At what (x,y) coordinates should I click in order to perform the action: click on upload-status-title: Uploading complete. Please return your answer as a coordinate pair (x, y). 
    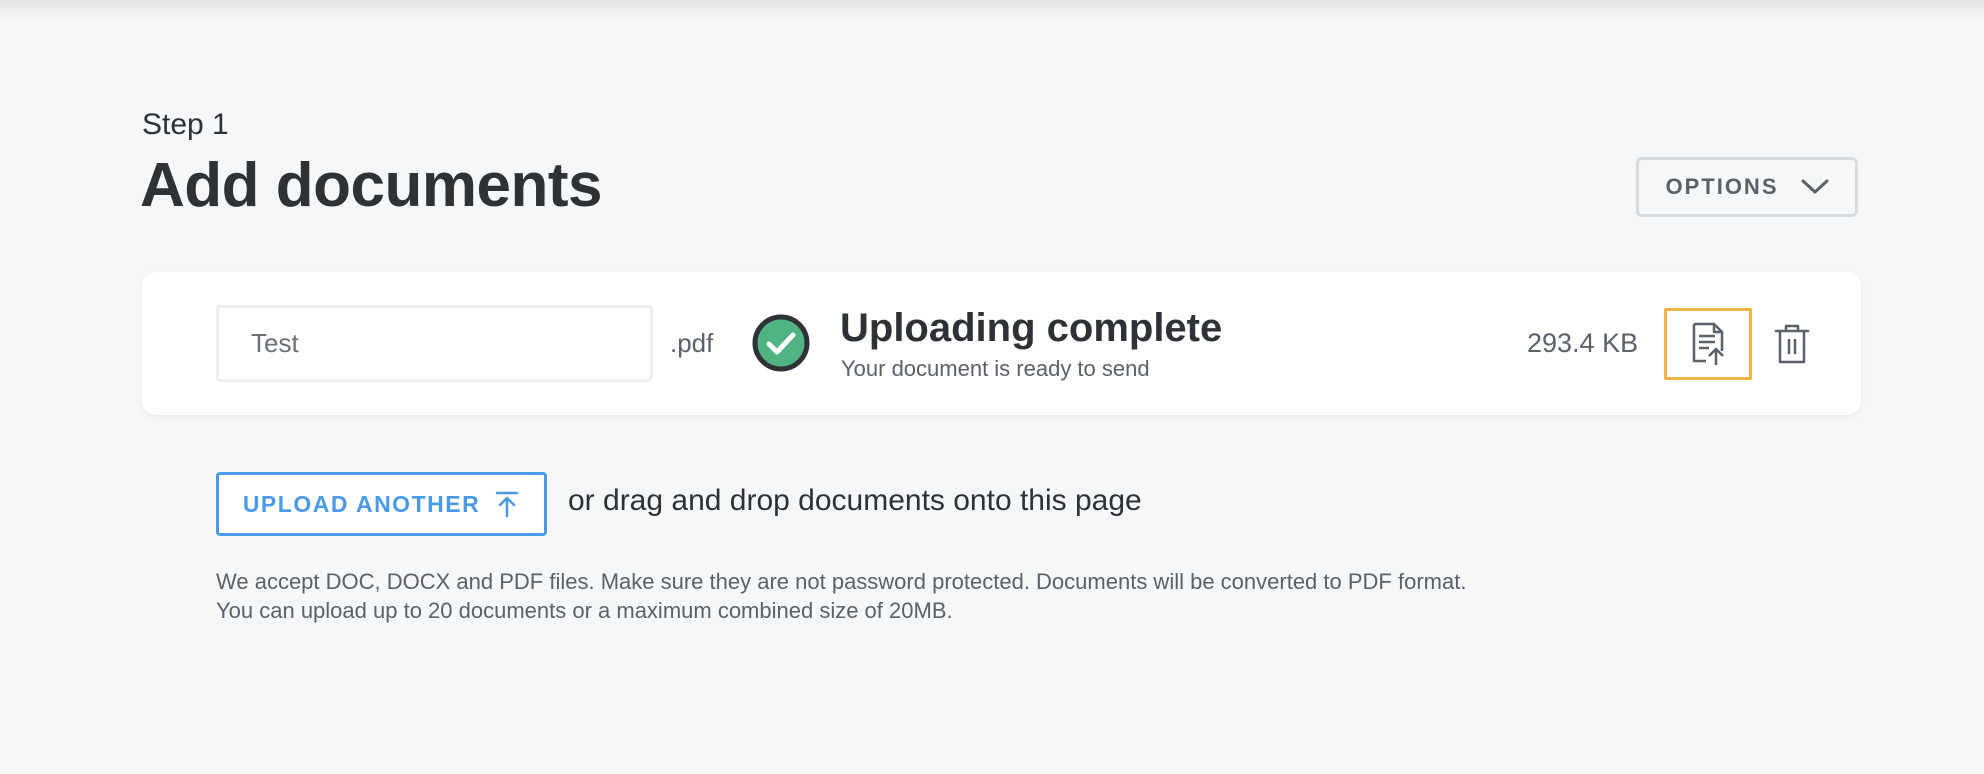
    Looking at the image, I should click on (1031, 328).